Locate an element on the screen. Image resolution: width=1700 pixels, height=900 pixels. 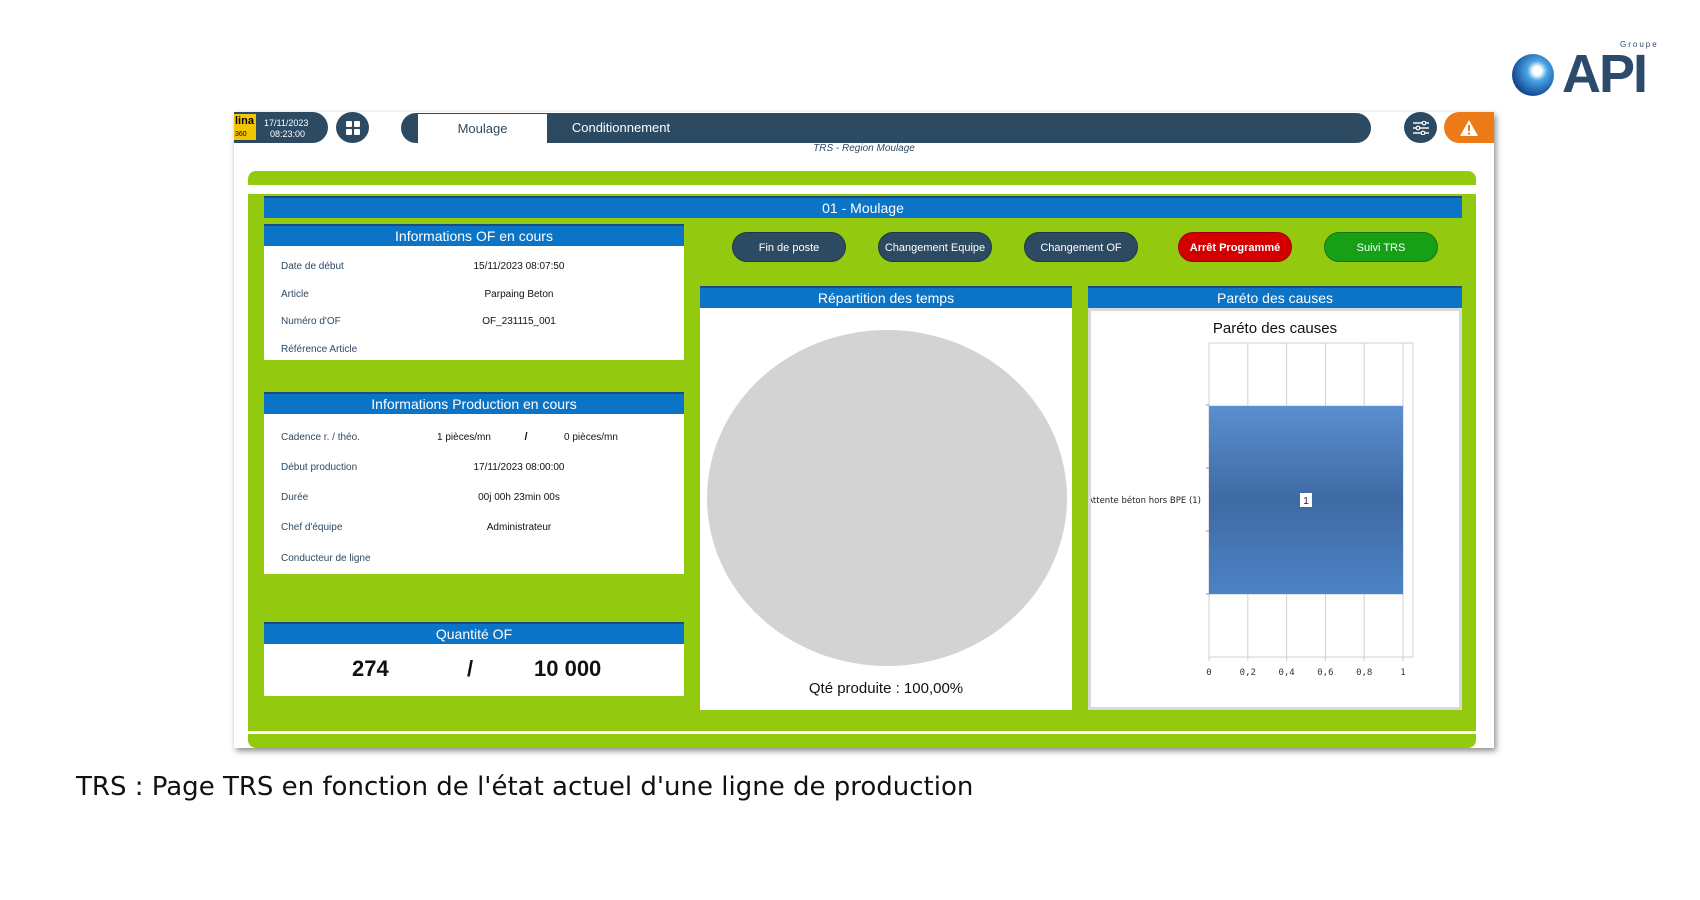
pareto-x-tick-label: 1 is located at coordinates (1402, 673).